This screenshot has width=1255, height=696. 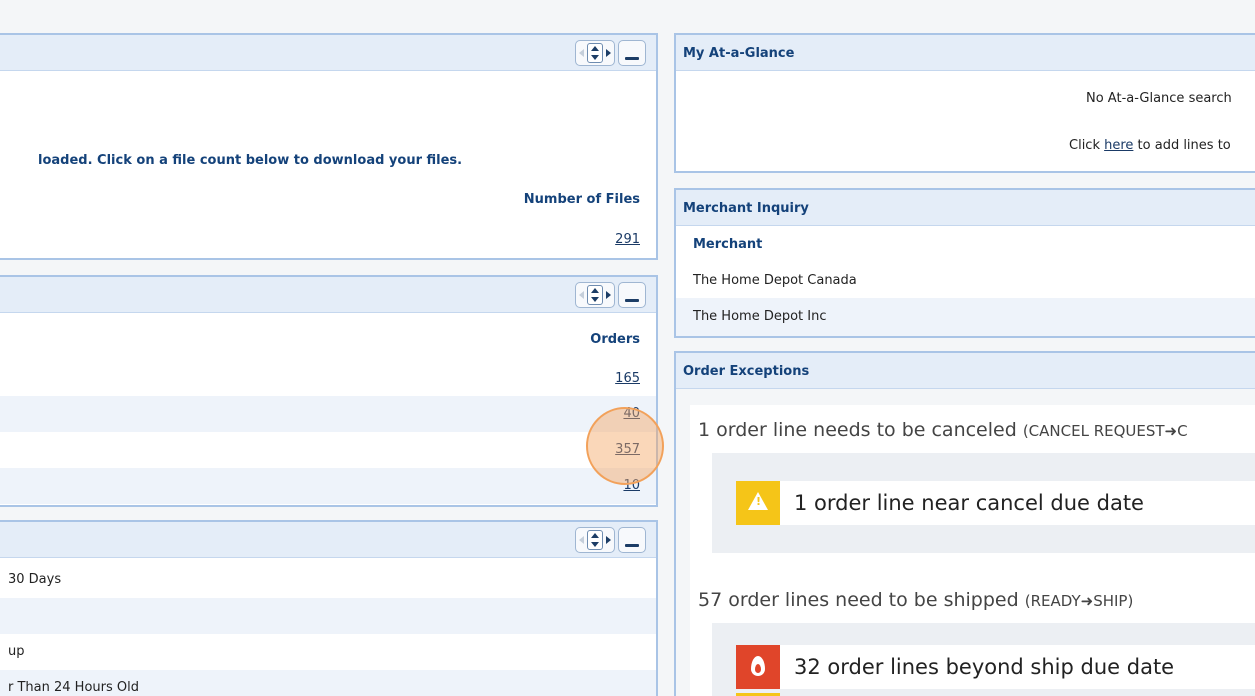 What do you see at coordinates (581, 199) in the screenshot?
I see `number-of-files-header: Number of Files` at bounding box center [581, 199].